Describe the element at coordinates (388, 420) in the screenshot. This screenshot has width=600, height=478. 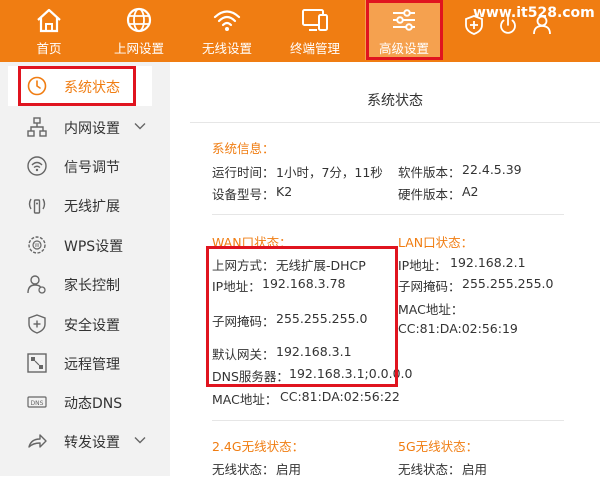
I see `wan-divider` at that location.